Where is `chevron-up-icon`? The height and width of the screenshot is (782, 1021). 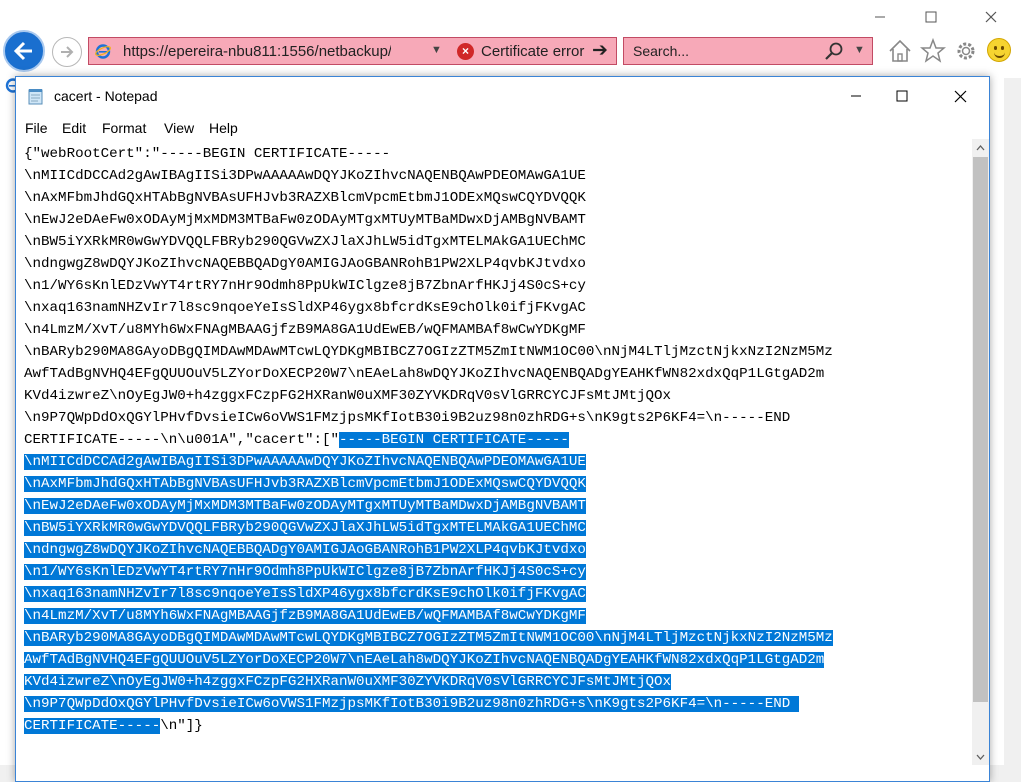 chevron-up-icon is located at coordinates (980, 147).